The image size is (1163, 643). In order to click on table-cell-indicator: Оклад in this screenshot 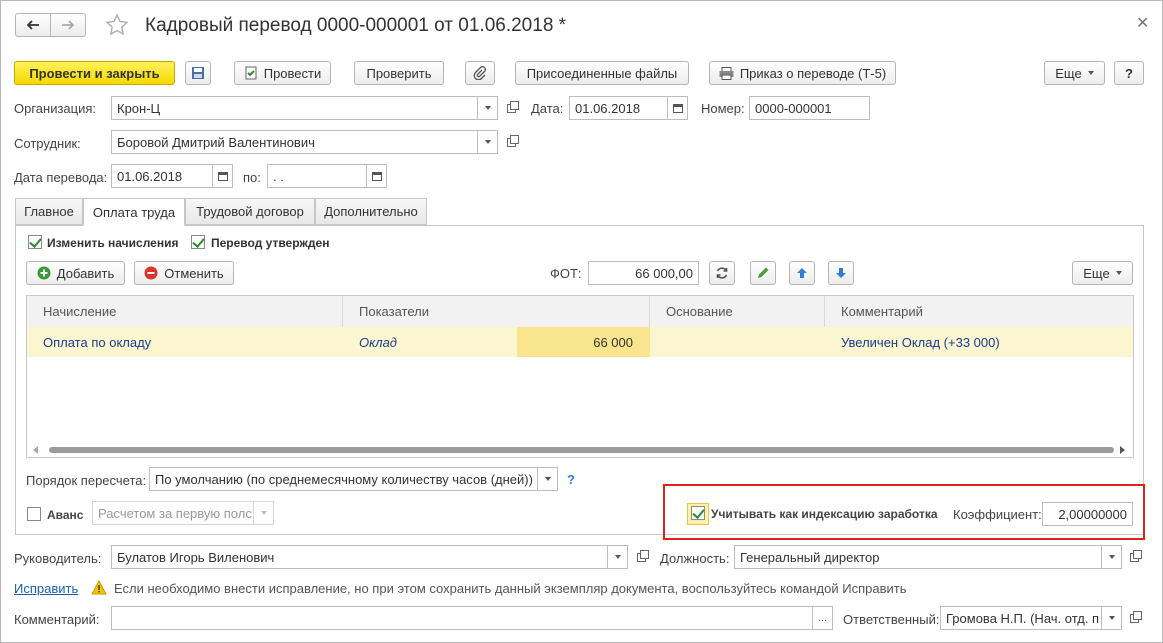, I will do `click(430, 342)`.